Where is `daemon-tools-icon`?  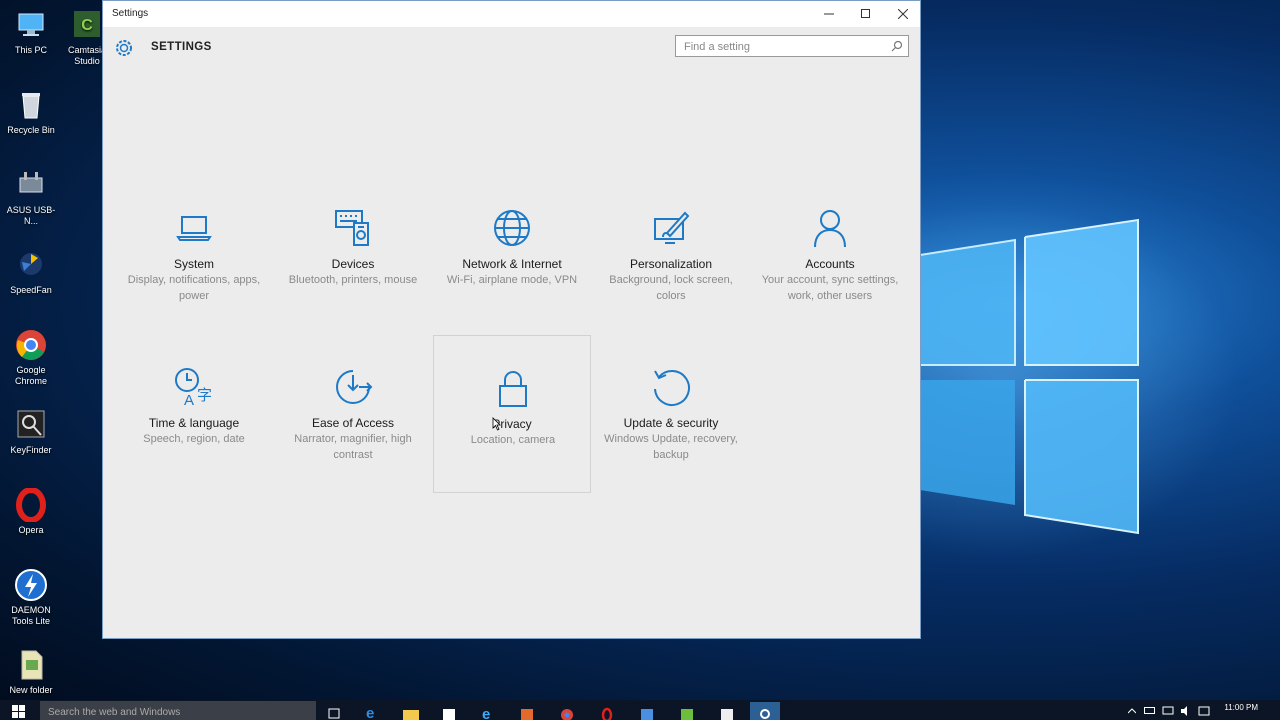
daemon-tools-icon is located at coordinates (31, 585).